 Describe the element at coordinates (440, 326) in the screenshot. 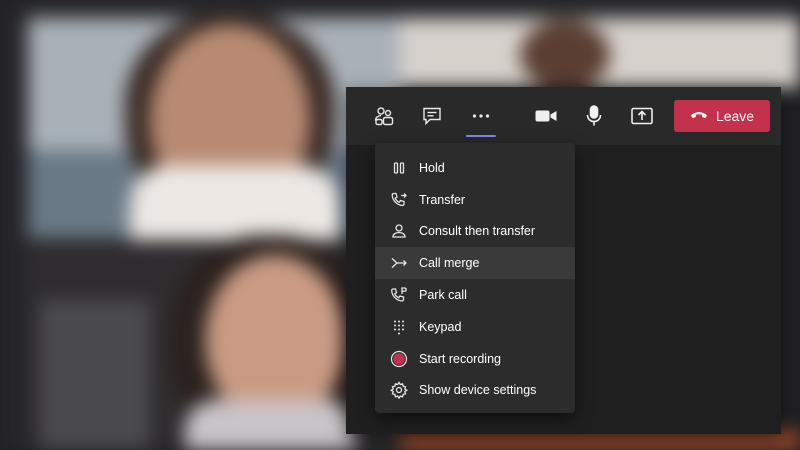

I see `menu-item-label: Keypad` at that location.